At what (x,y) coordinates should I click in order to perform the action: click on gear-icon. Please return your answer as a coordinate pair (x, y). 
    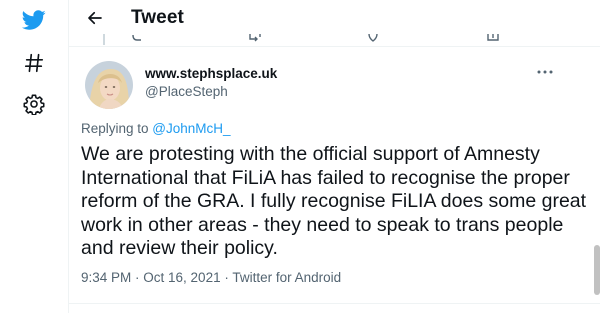
    Looking at the image, I should click on (34, 104).